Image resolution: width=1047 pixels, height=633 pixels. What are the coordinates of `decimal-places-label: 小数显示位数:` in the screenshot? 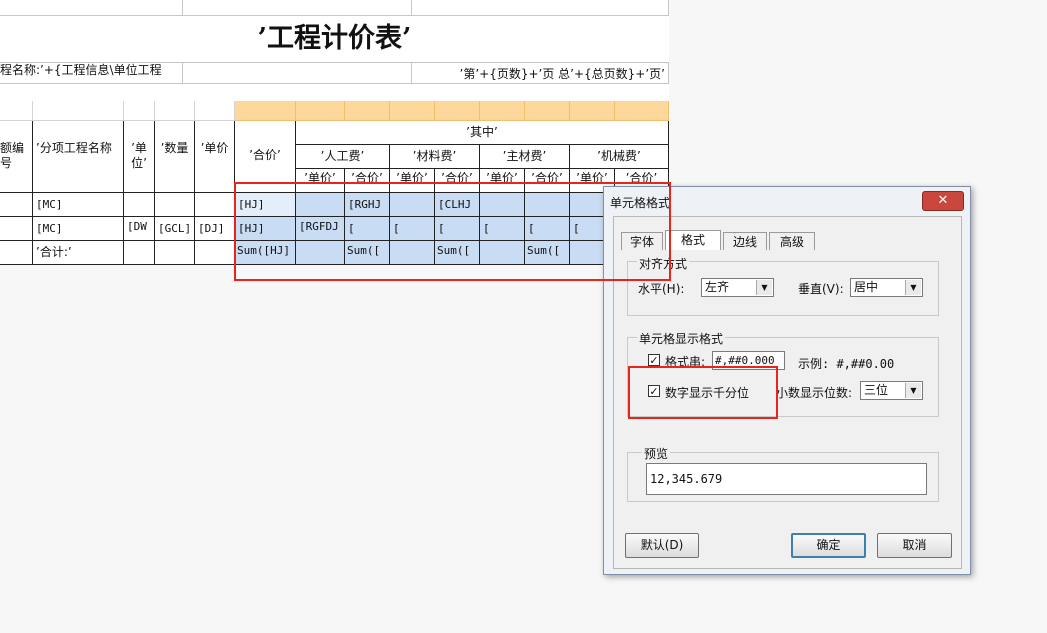 It's located at (814, 393).